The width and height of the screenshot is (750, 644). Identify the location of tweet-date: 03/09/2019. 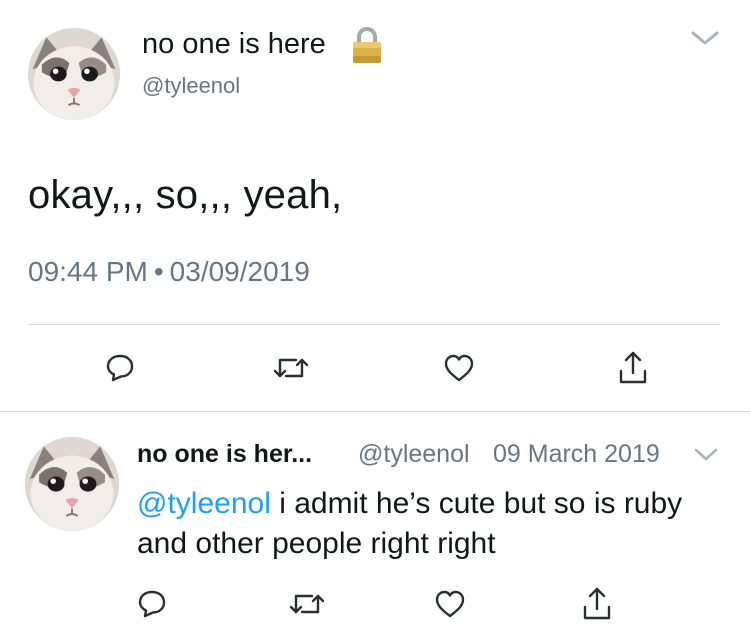
(239, 271).